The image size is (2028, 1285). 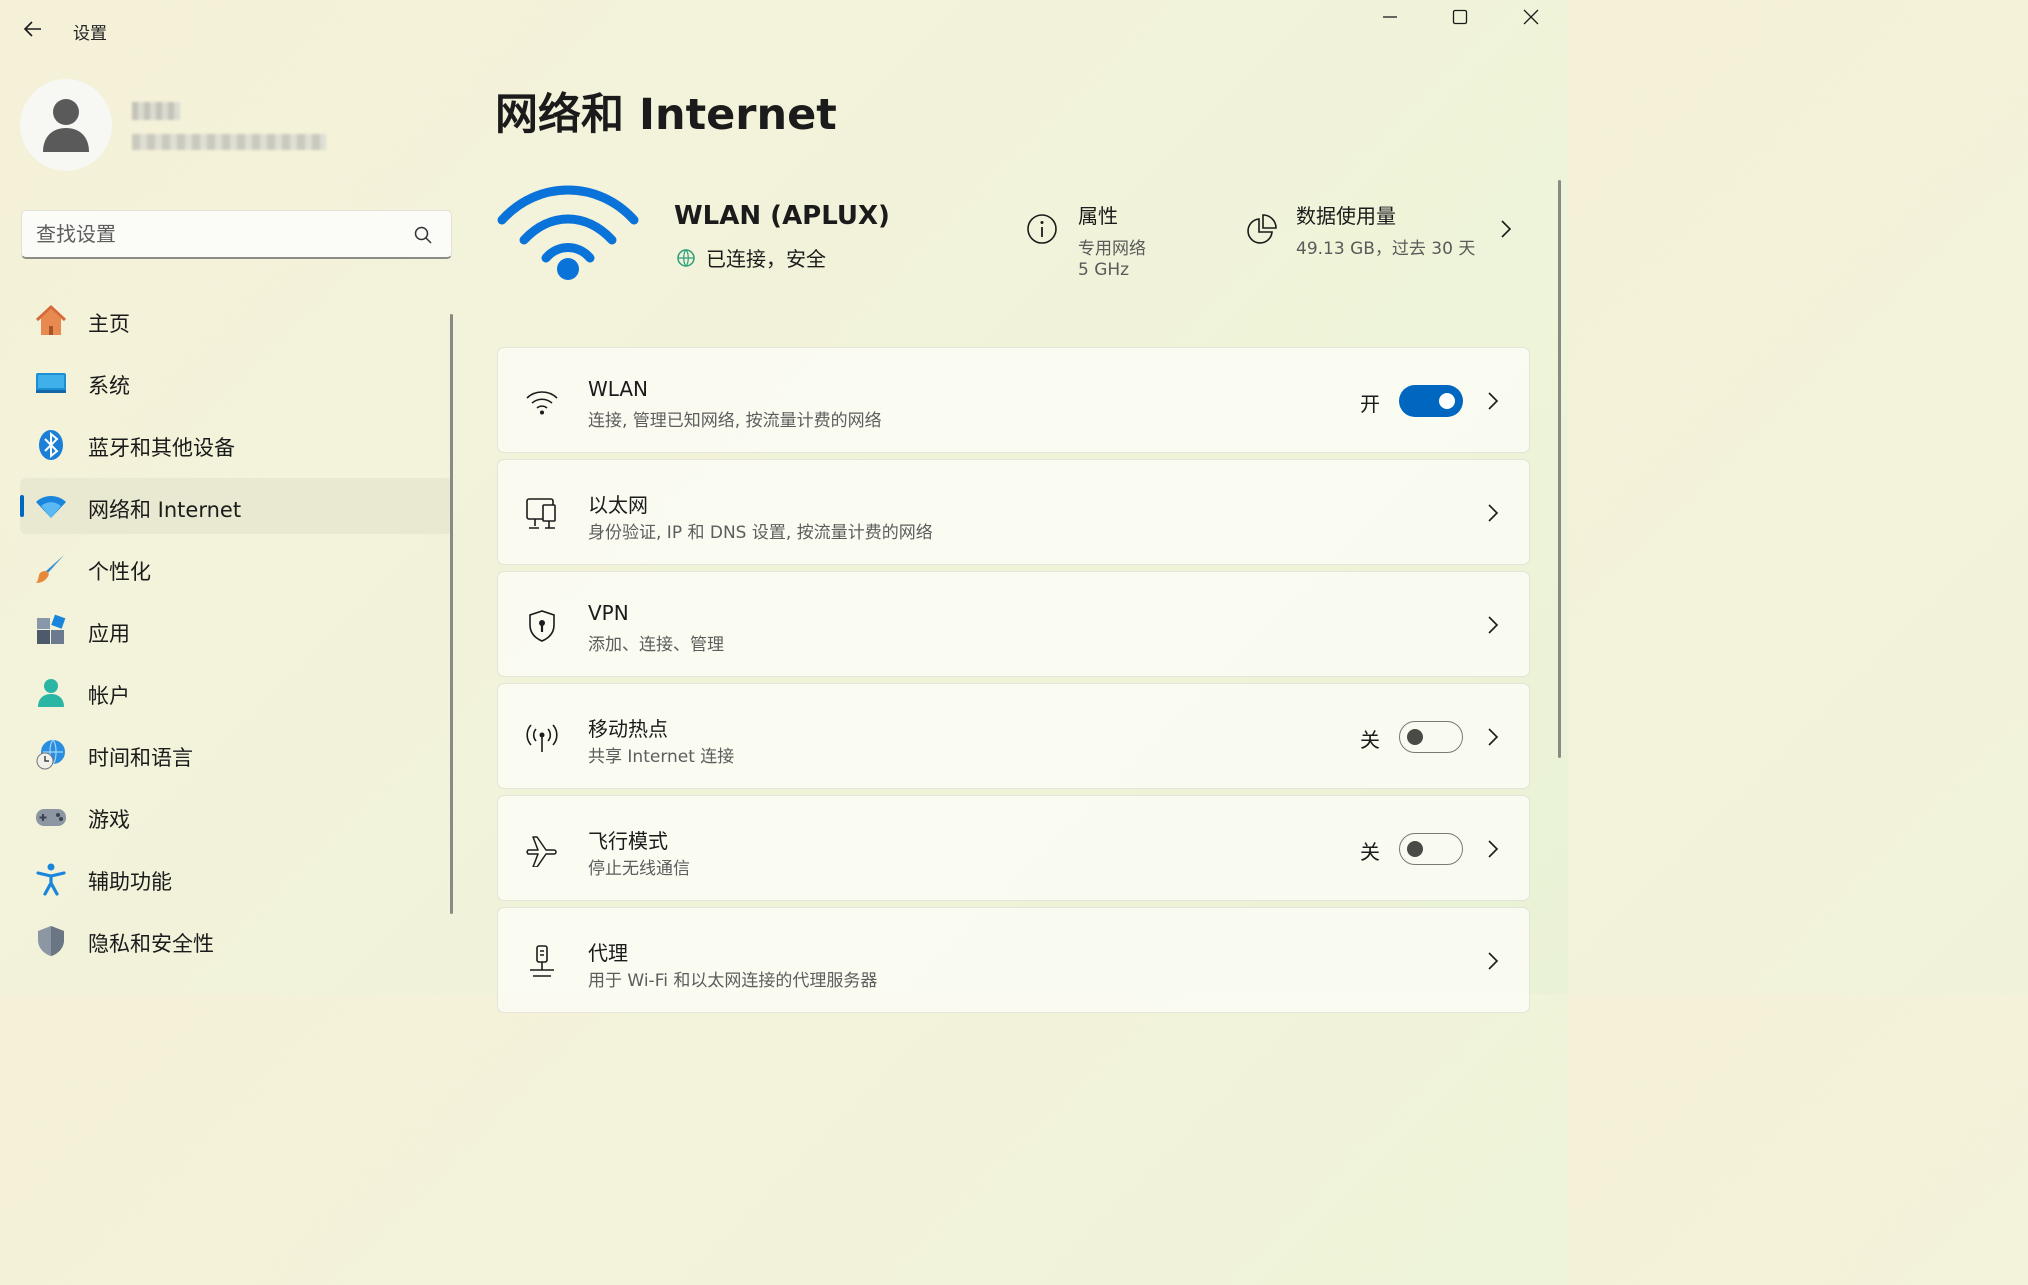 I want to click on nav-label: 网络和 Internet, so click(x=165, y=510).